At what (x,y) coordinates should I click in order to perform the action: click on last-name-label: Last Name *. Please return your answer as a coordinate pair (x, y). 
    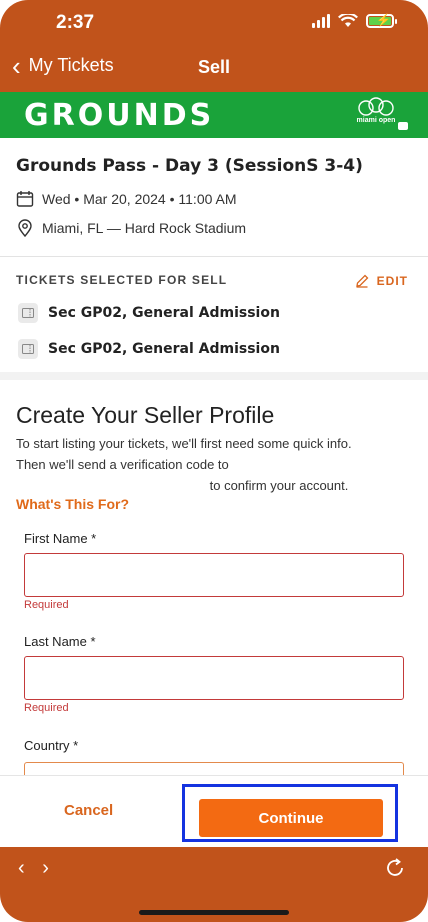
    Looking at the image, I should click on (60, 641).